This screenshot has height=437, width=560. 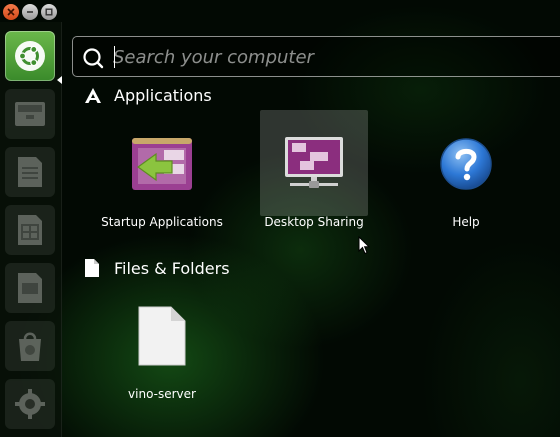 I want to click on minimize-icon, so click(x=30, y=12).